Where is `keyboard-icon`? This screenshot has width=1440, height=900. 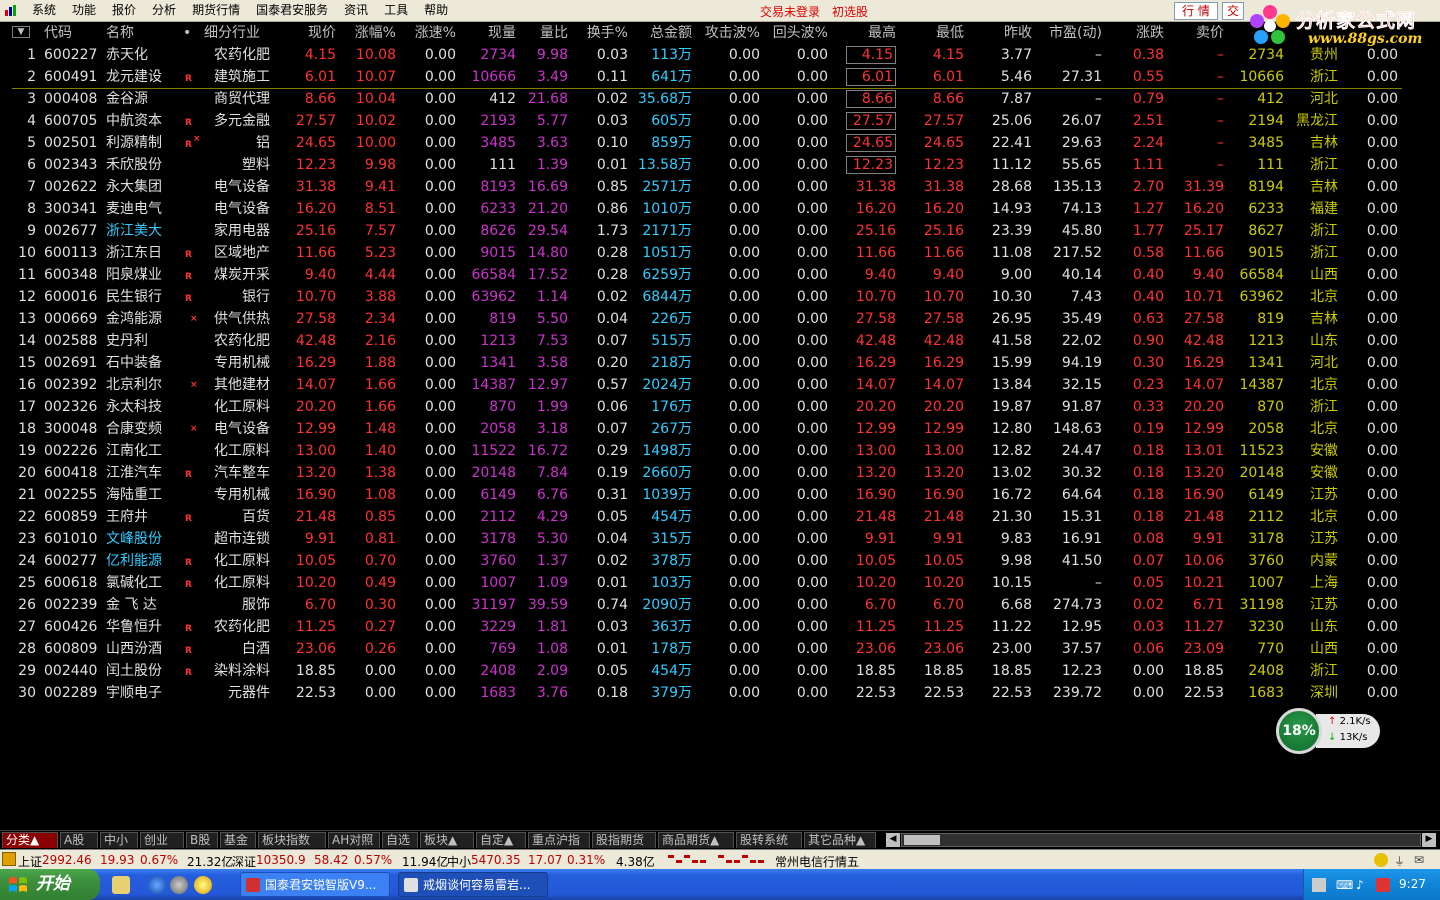
keyboard-icon is located at coordinates (1319, 885).